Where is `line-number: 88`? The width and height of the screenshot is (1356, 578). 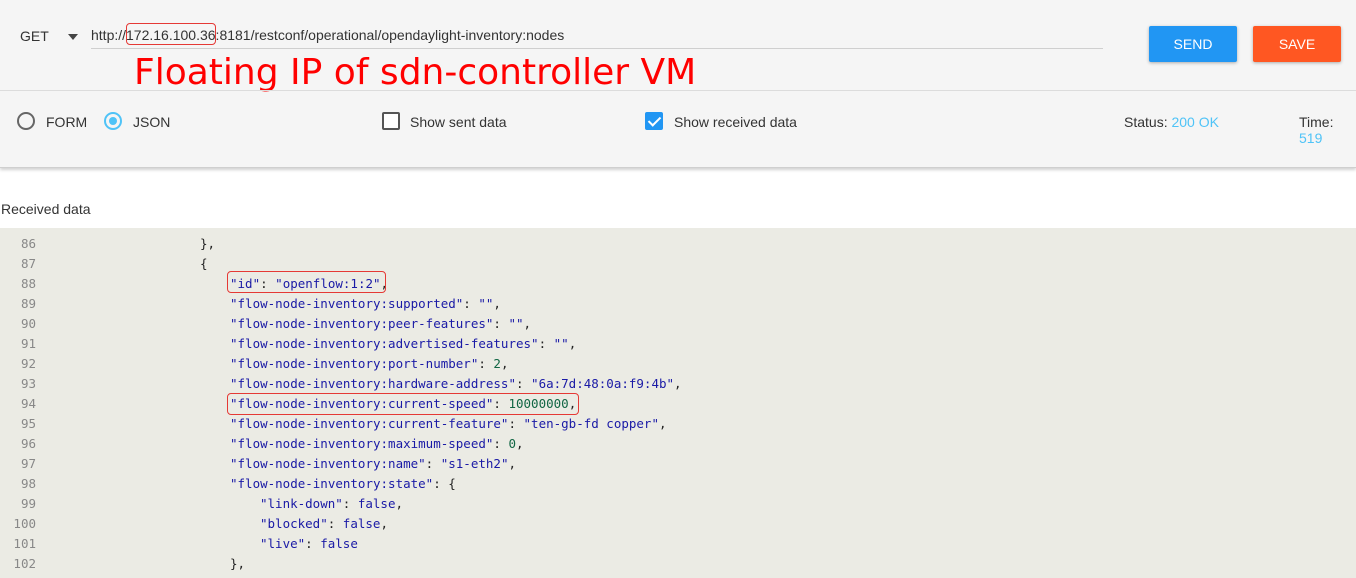 line-number: 88 is located at coordinates (28, 283).